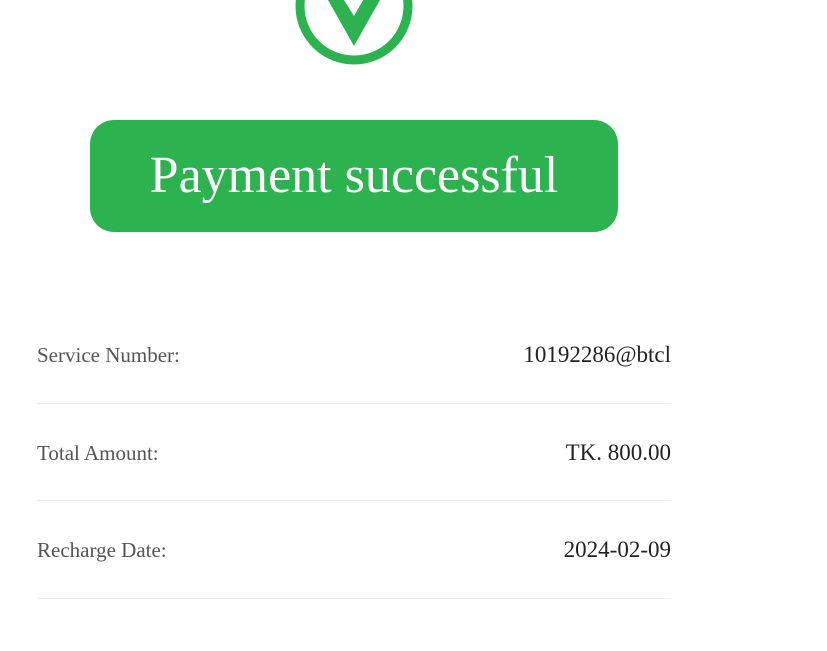 The image size is (827, 651). I want to click on recharge-date-label: Recharge Date:, so click(102, 550).